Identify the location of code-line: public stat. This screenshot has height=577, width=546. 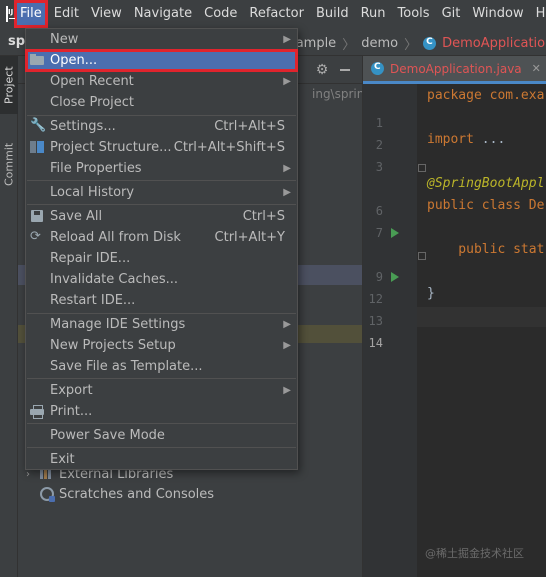
(485, 249).